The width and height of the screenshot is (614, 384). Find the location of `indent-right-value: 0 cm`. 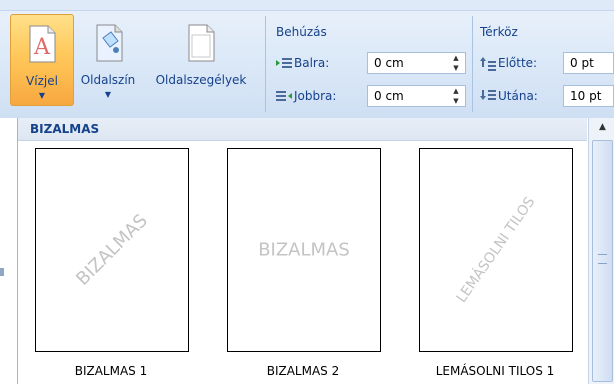

indent-right-value: 0 cm is located at coordinates (389, 96).